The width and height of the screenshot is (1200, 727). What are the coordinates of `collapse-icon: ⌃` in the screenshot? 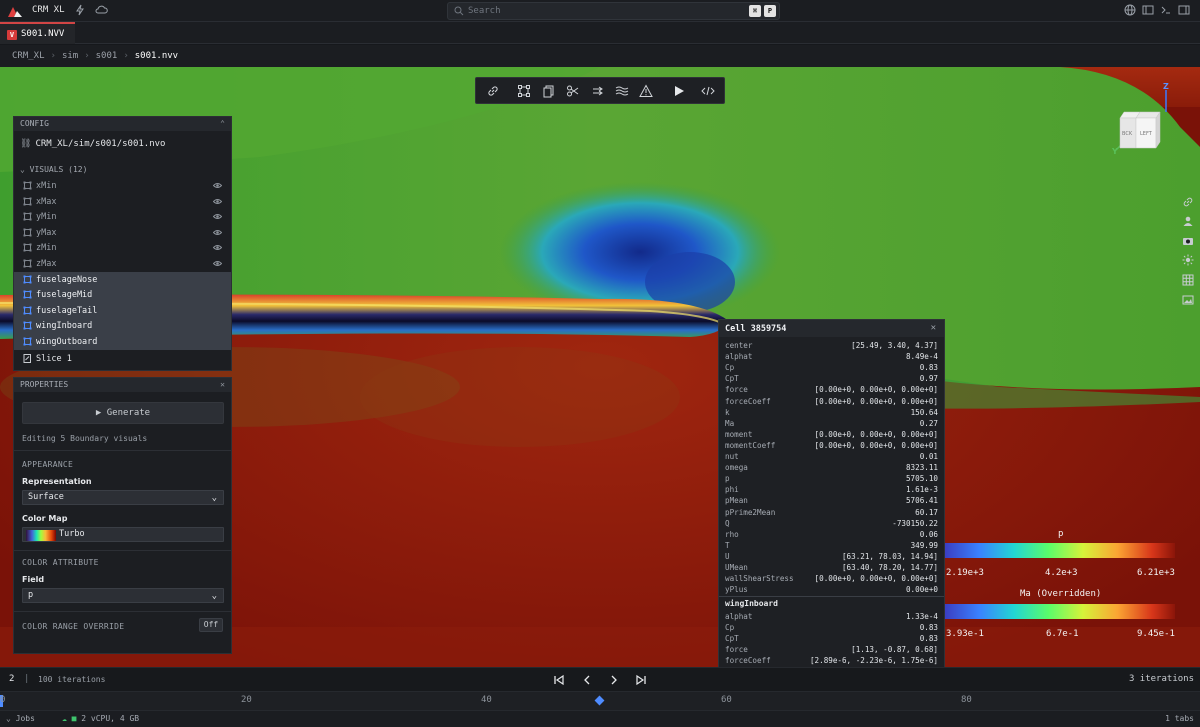 It's located at (222, 124).